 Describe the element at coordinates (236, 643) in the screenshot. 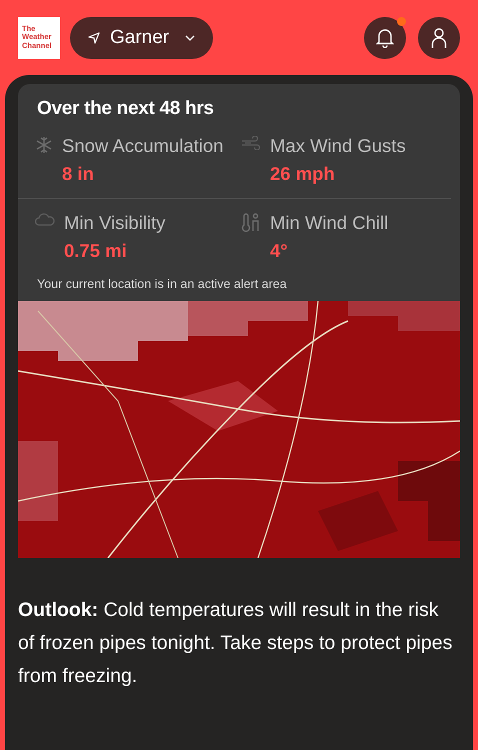

I see `outlook-text: Outlook: Cold temperatures will result in the risk of frozen pipes tonight. Take steps to protect pipes from freezing.` at that location.